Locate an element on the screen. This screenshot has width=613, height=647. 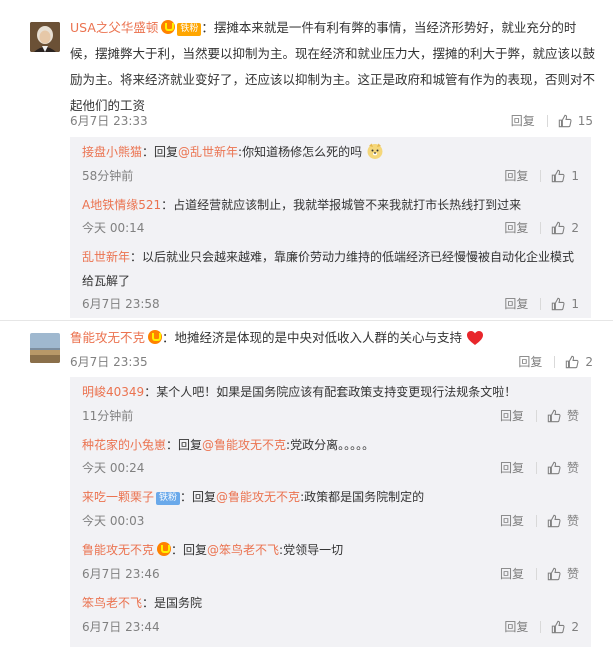
reply-body: :党政分离。。。。。 is located at coordinates (330, 445).